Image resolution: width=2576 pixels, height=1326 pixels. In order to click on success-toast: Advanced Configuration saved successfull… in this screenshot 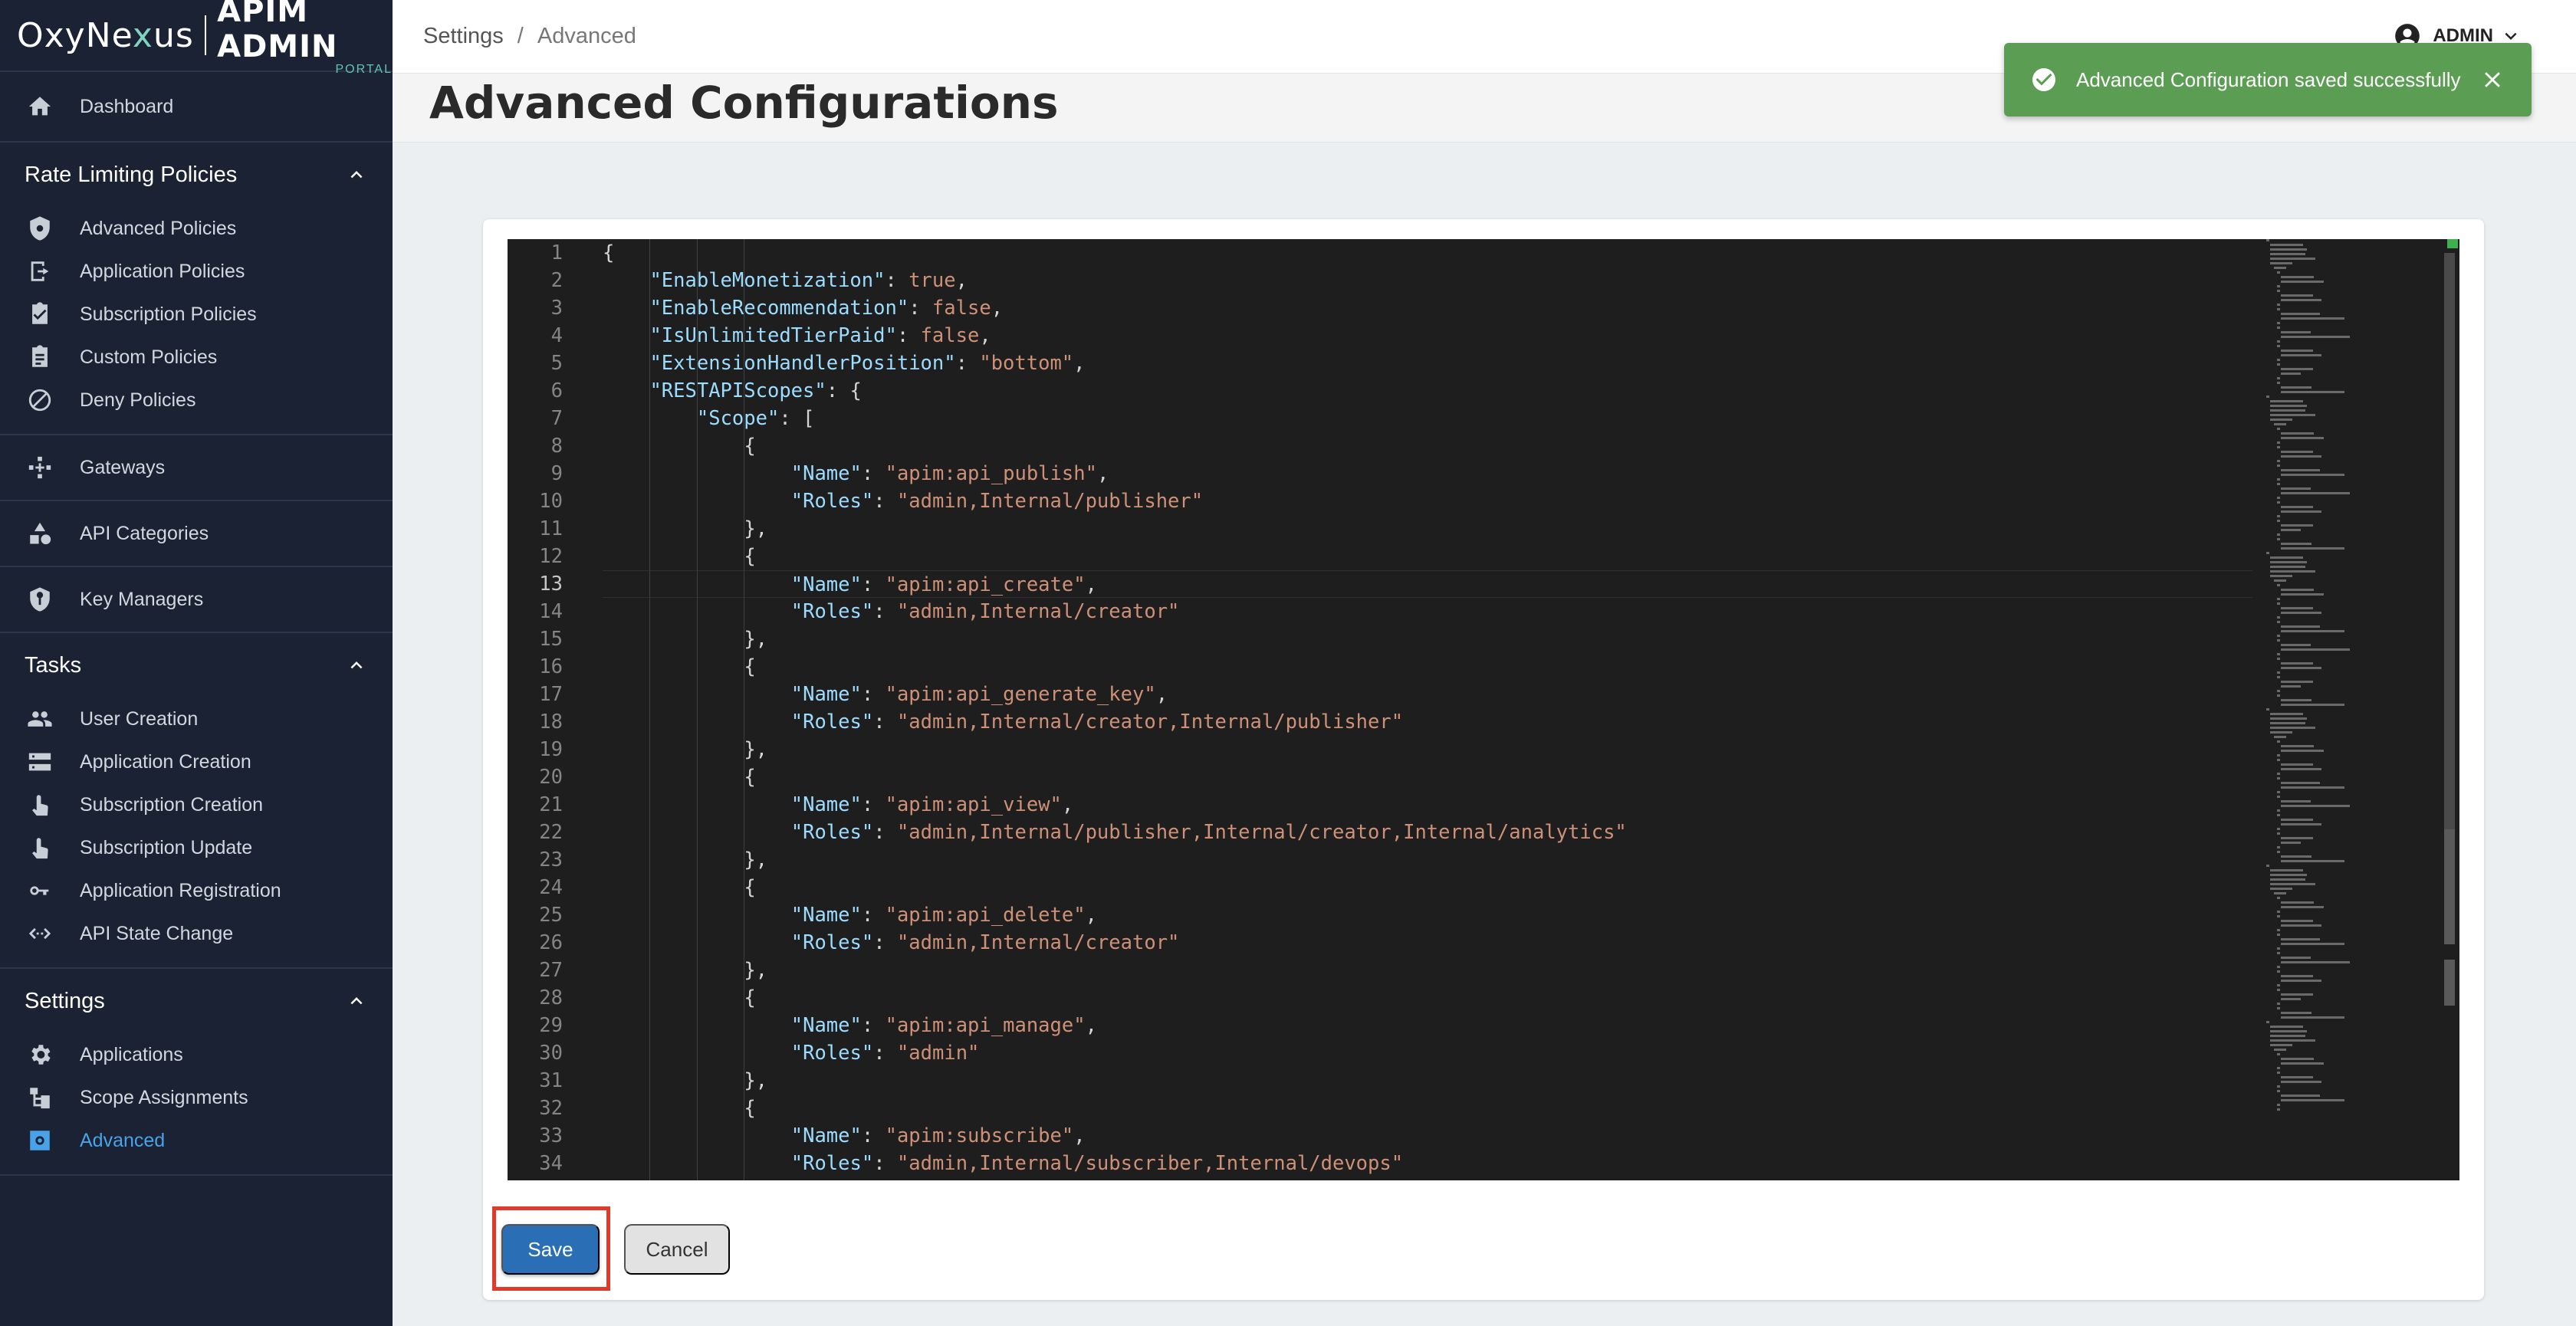, I will do `click(2268, 80)`.